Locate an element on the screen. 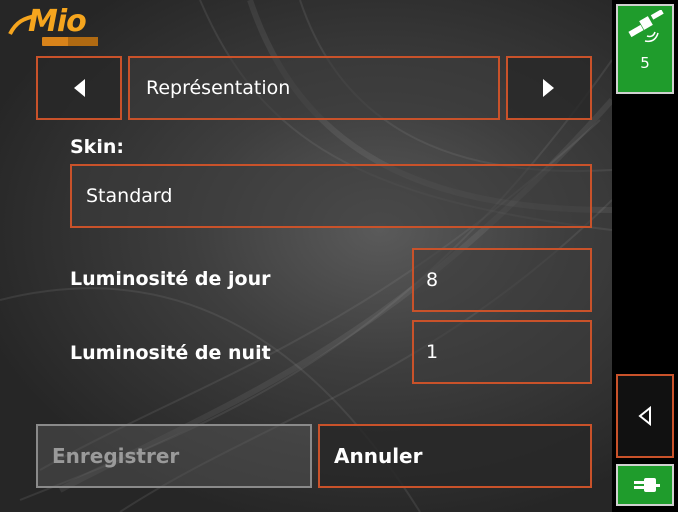 The width and height of the screenshot is (678, 512). night-brightness-label: Luminosité de nuit is located at coordinates (170, 353).